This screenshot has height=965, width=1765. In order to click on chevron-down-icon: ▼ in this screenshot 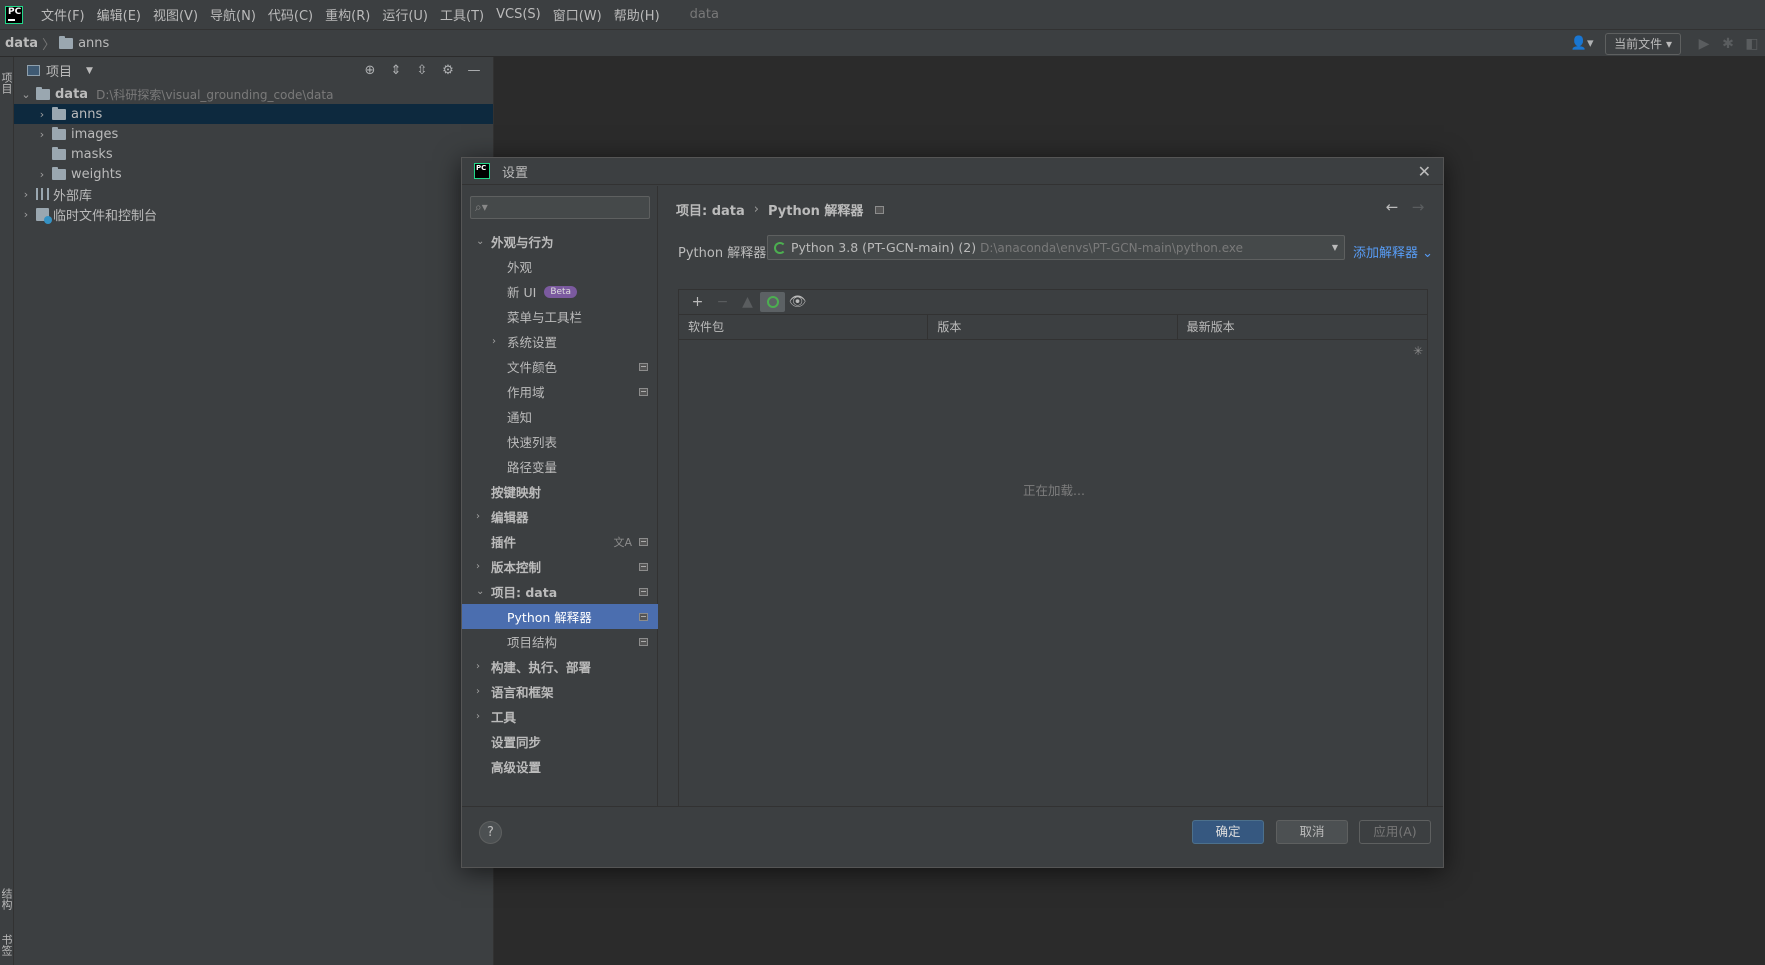, I will do `click(89, 71)`.